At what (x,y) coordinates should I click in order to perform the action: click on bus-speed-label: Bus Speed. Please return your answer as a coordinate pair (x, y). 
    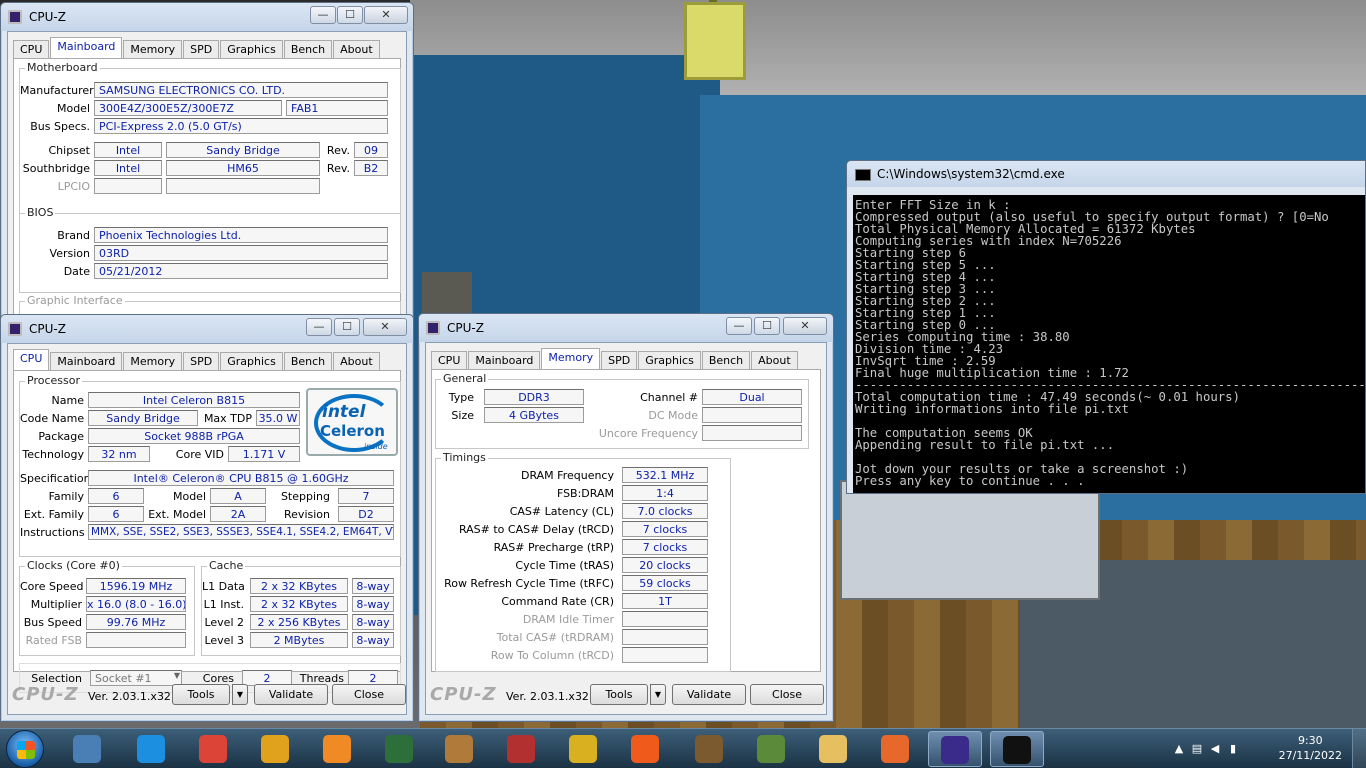
    Looking at the image, I should click on (52, 622).